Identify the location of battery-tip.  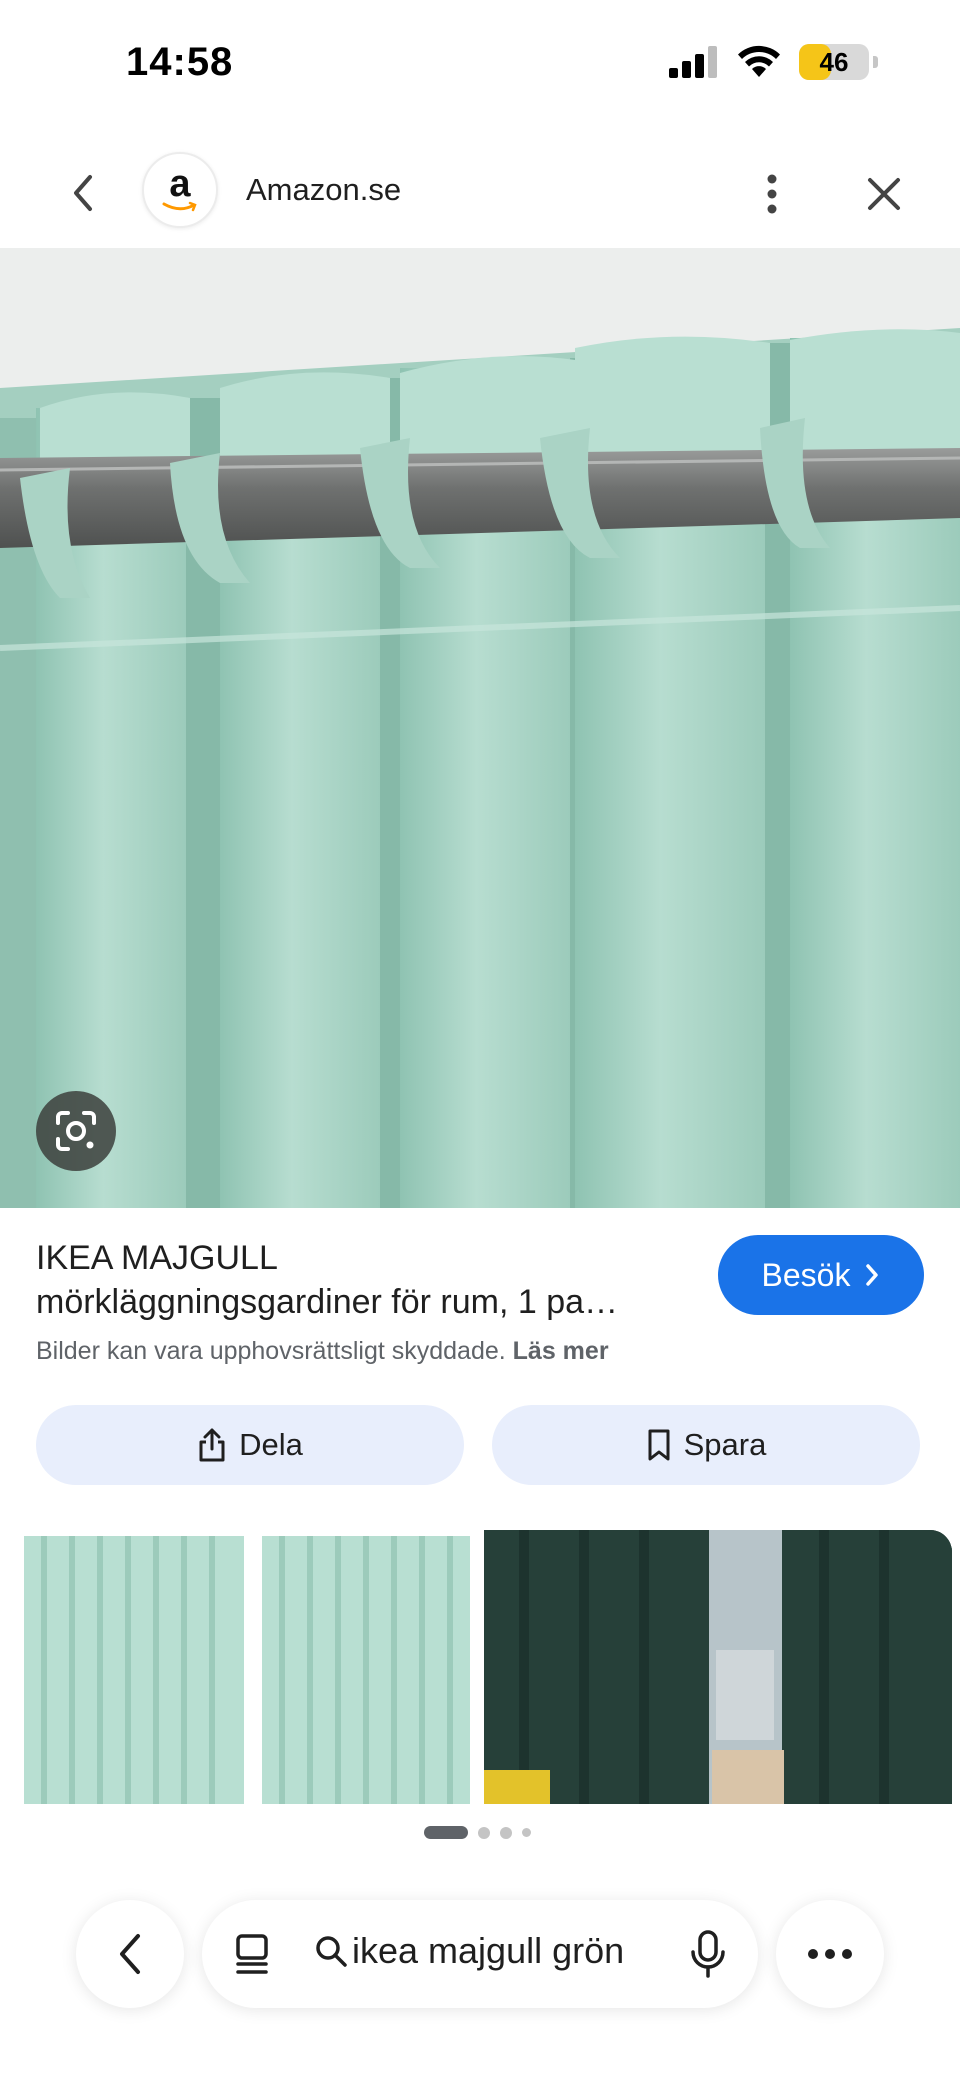
(875, 62).